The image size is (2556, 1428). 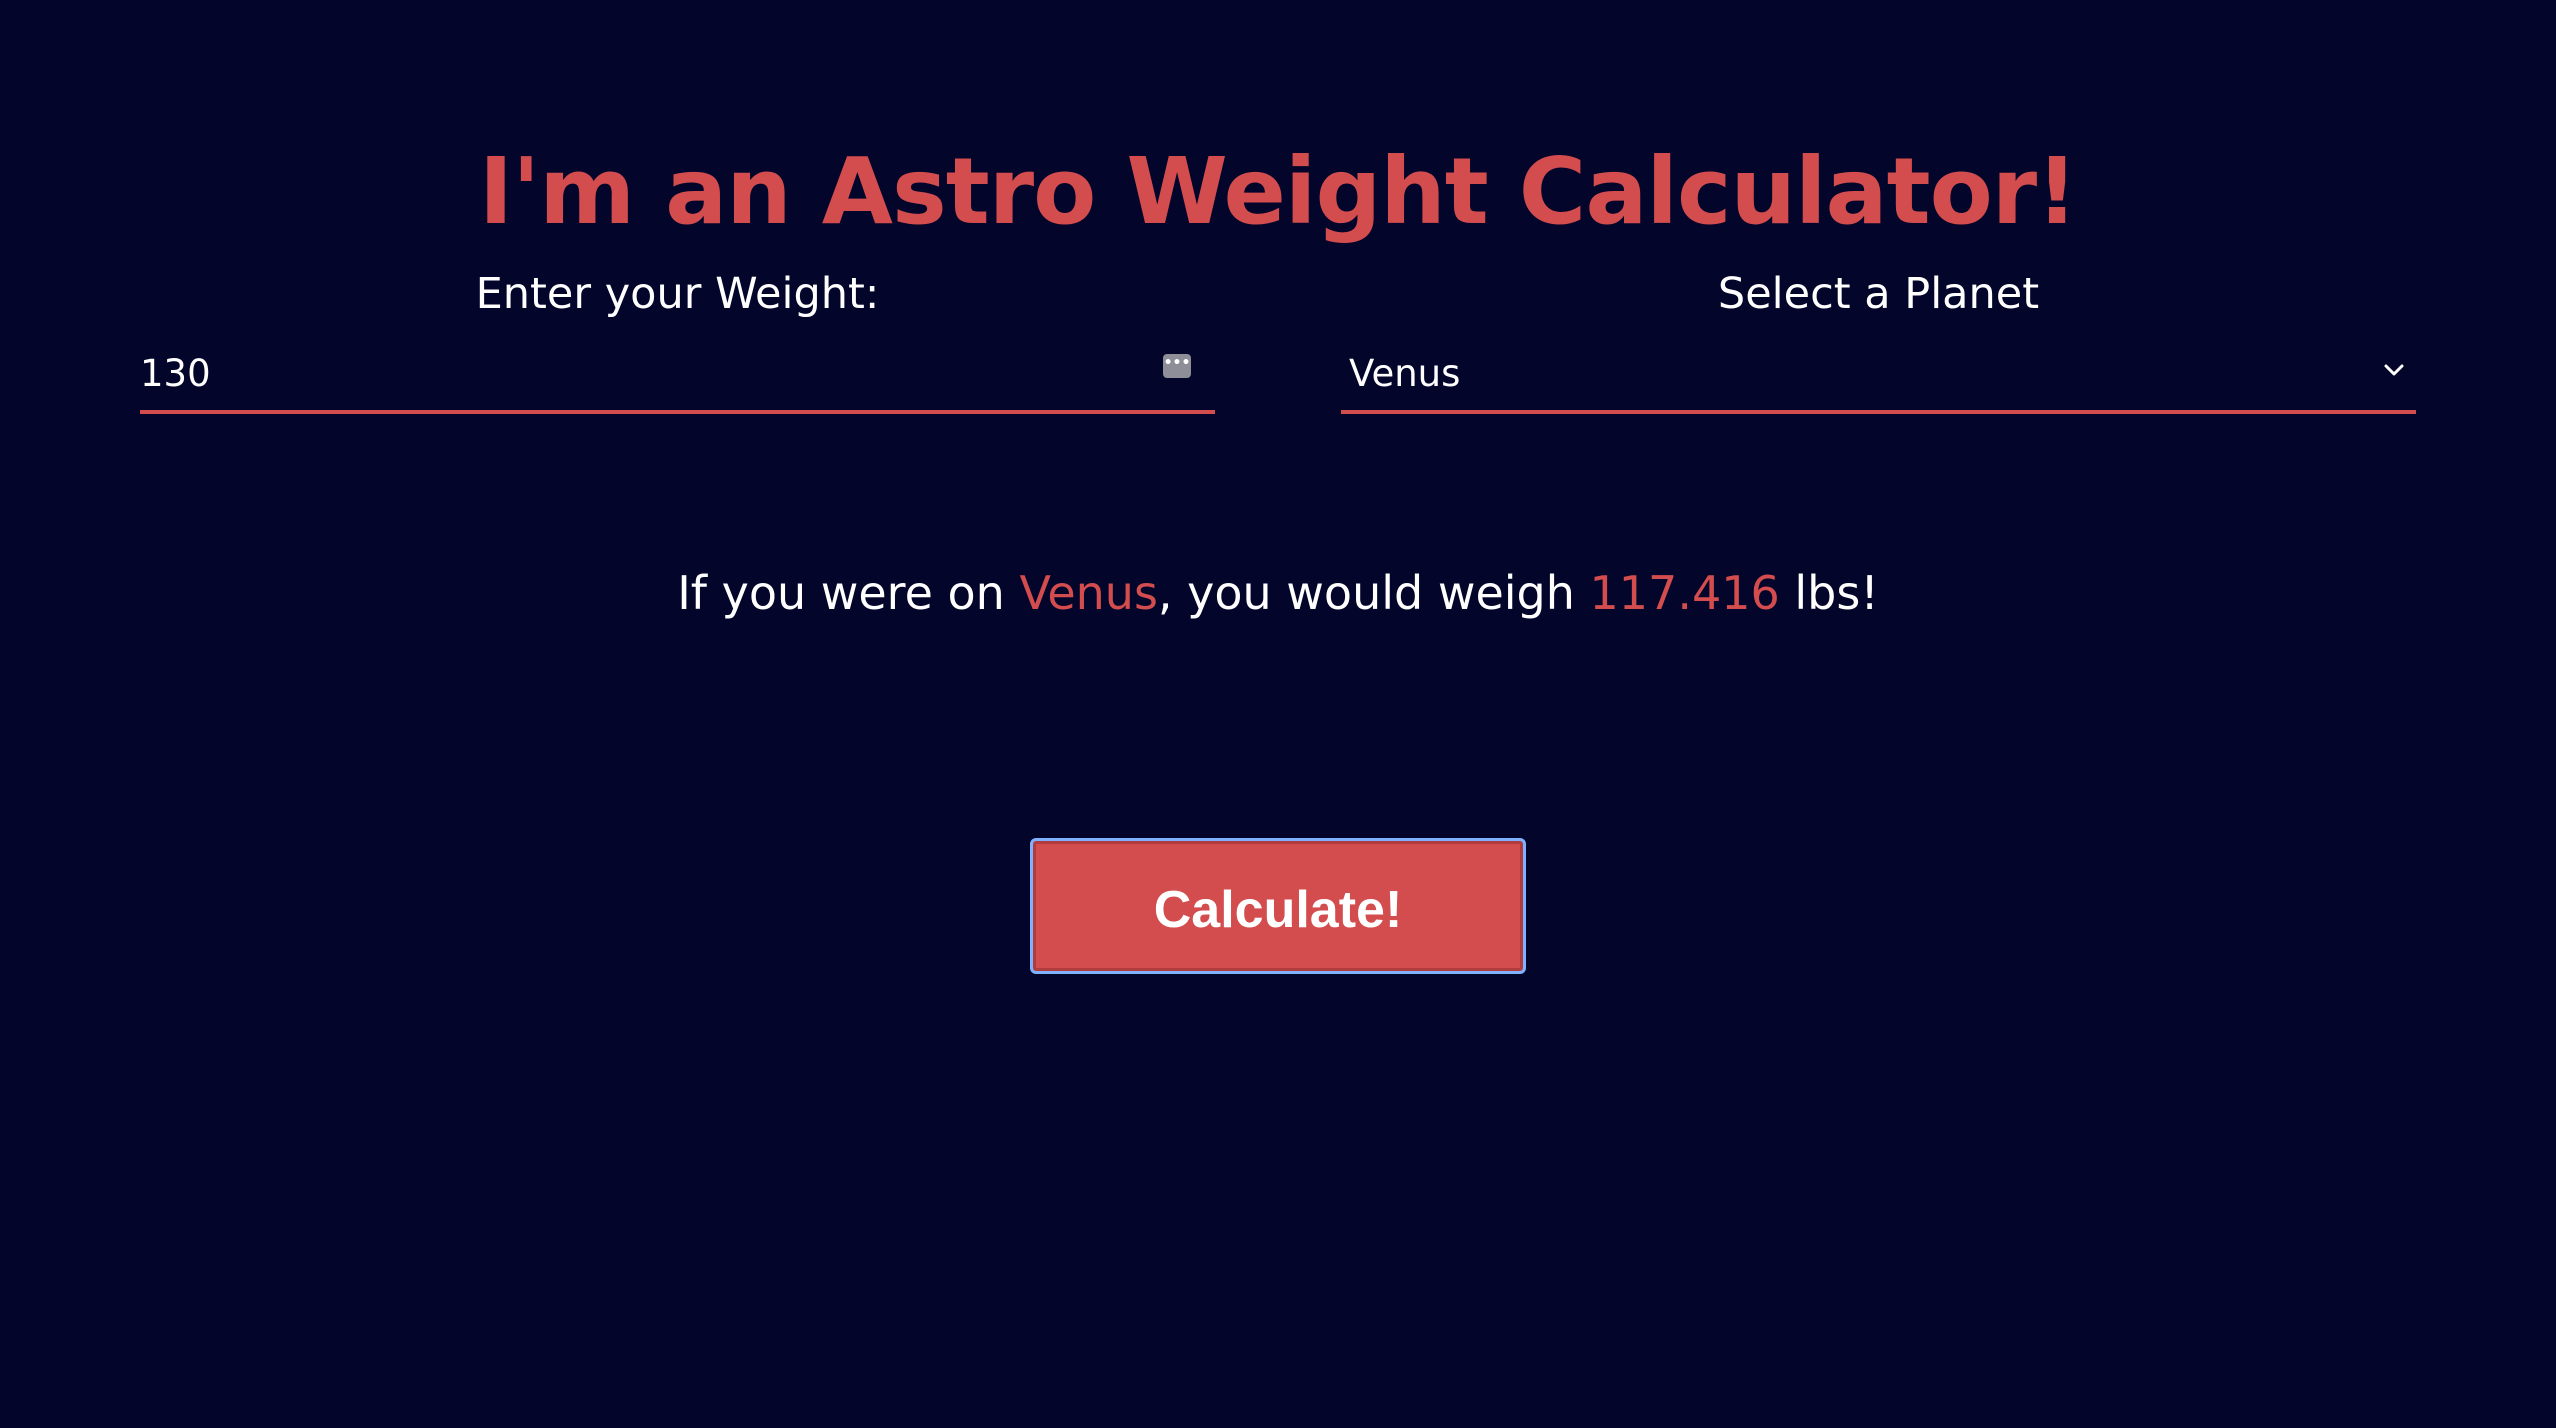 I want to click on weight-input-value: 130, so click(x=175, y=374).